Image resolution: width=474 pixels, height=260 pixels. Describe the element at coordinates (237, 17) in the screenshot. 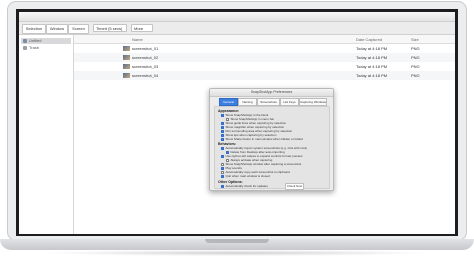

I see `window-titlebar` at that location.